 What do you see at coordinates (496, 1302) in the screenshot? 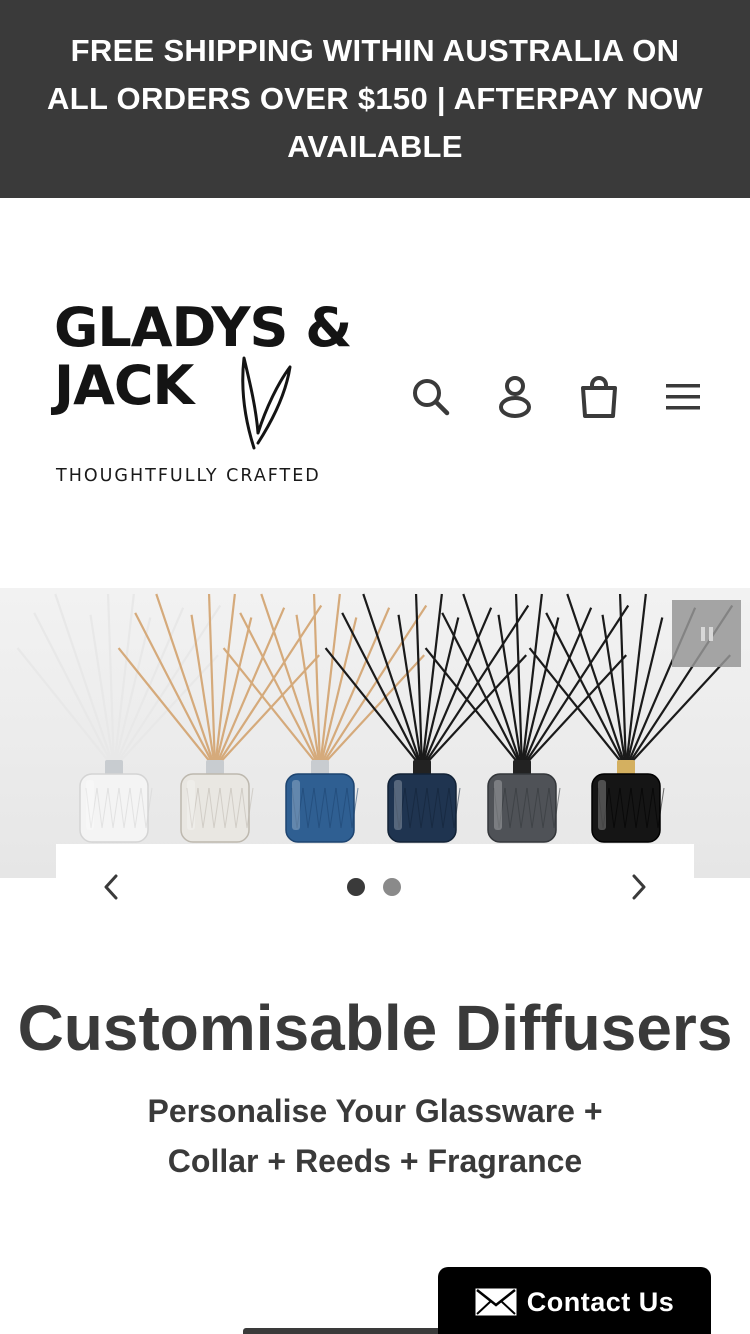
I see `mail-icon` at bounding box center [496, 1302].